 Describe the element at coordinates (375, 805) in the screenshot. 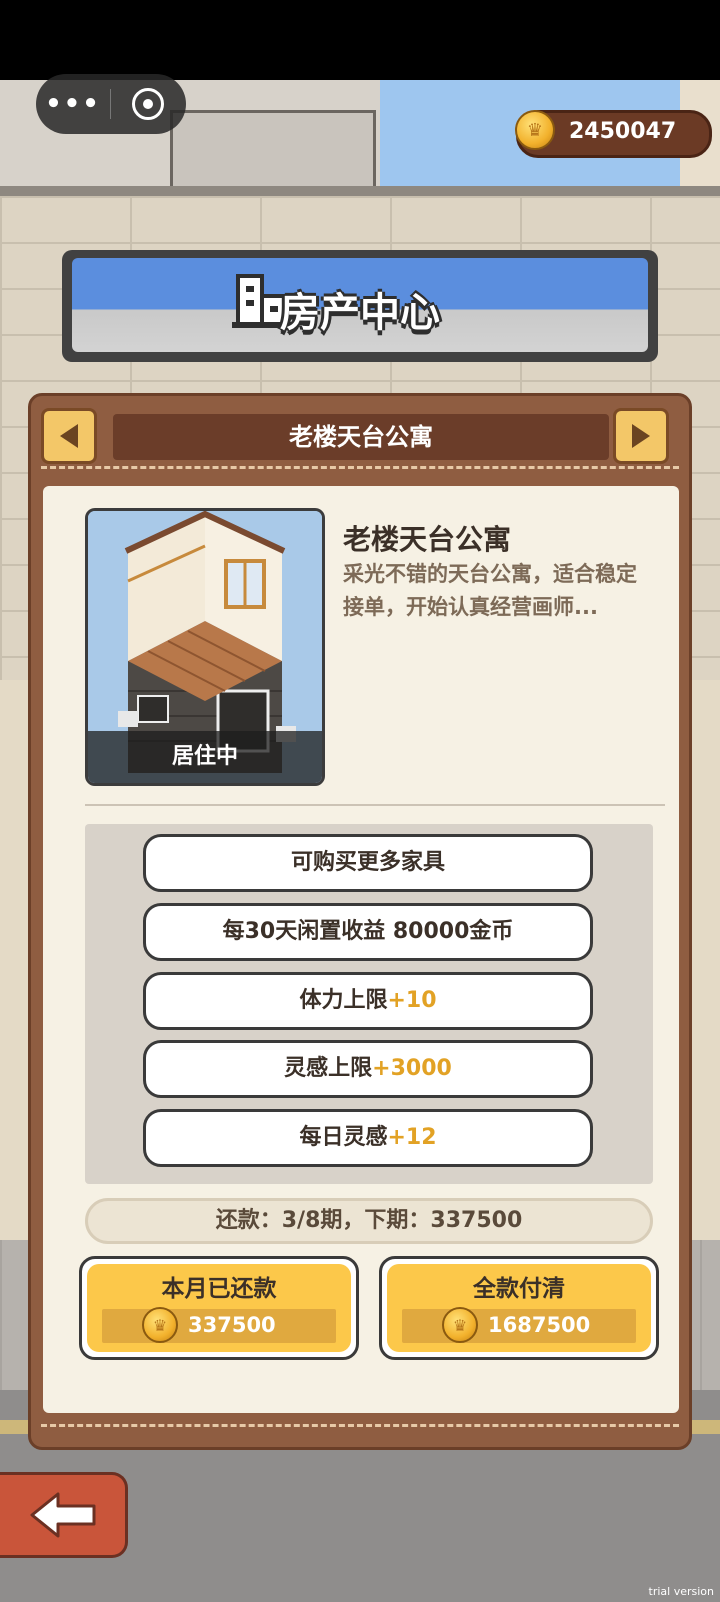

I see `divider` at that location.